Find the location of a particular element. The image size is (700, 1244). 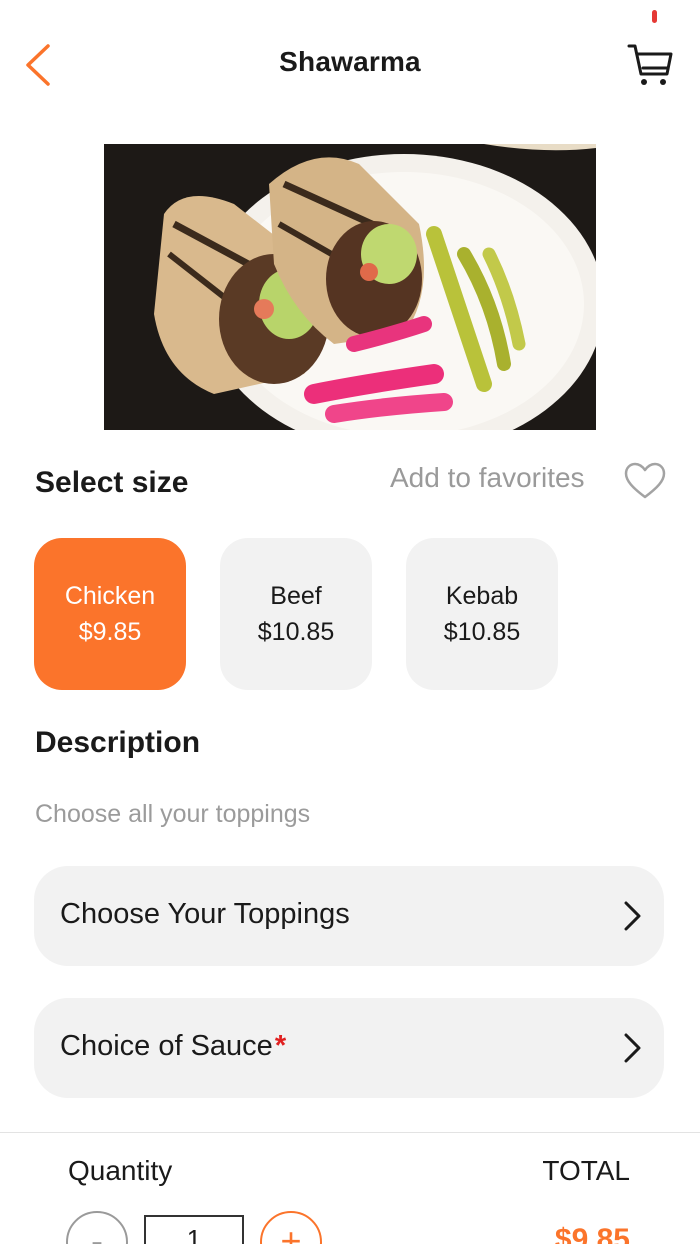

size-option-price: $9.85 is located at coordinates (110, 632).